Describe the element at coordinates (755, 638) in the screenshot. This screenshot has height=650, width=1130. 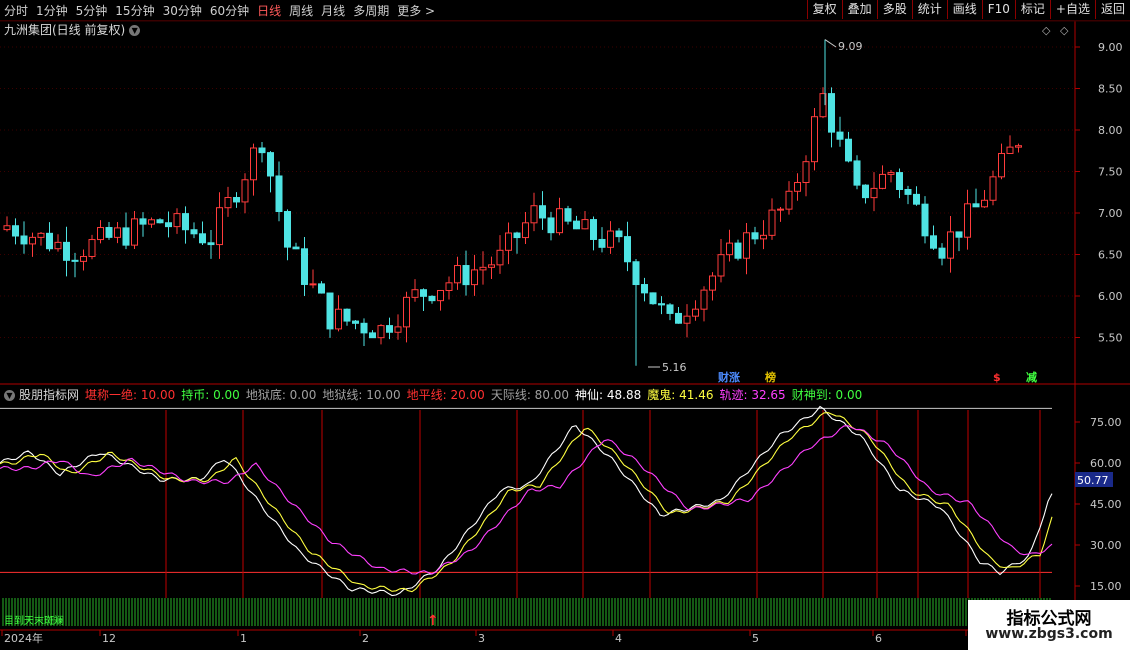
I see `date-axis-label: 5` at that location.